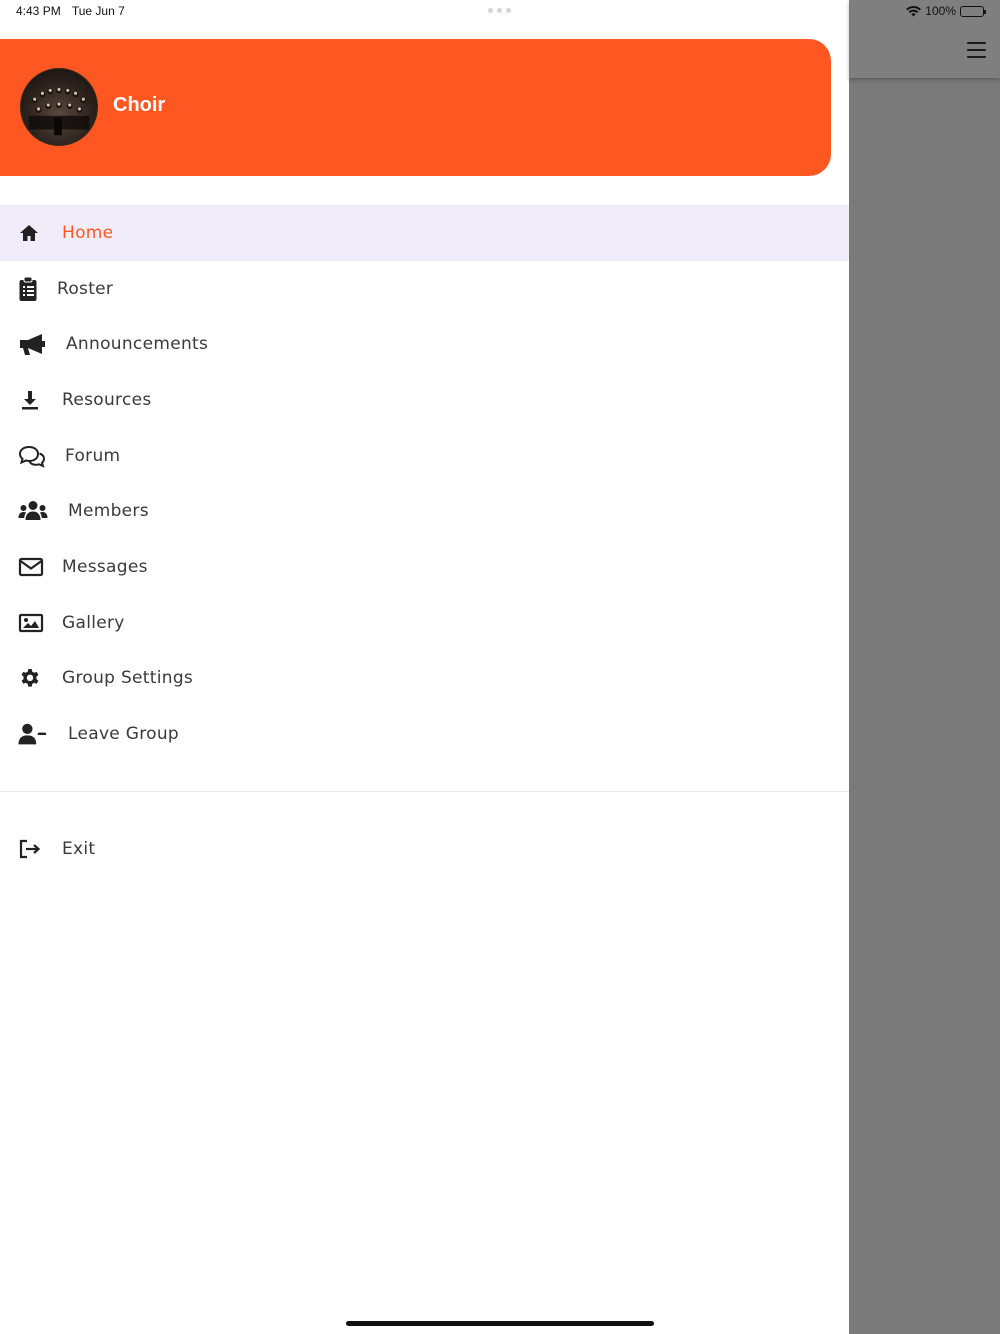  I want to click on envelope-icon, so click(33, 567).